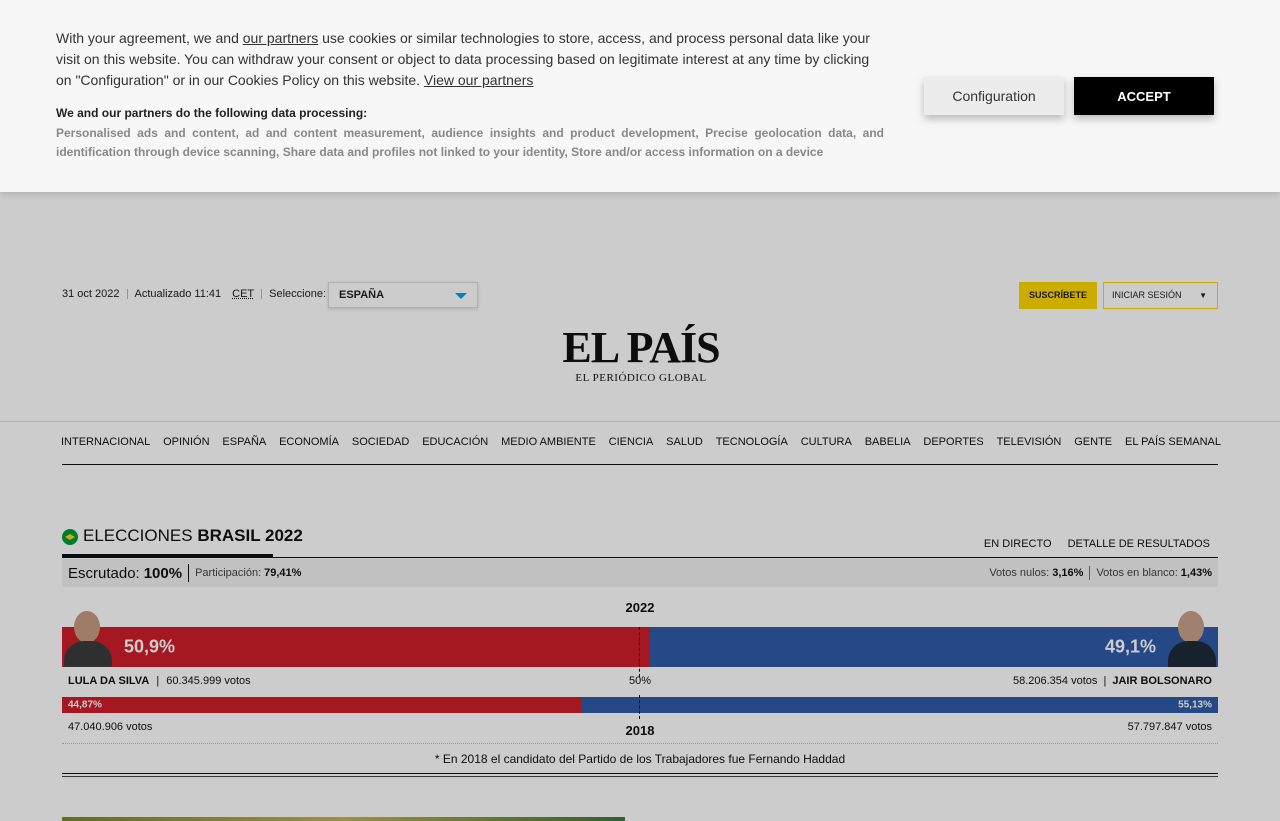  I want to click on view-partners-link: View our partners, so click(478, 80).